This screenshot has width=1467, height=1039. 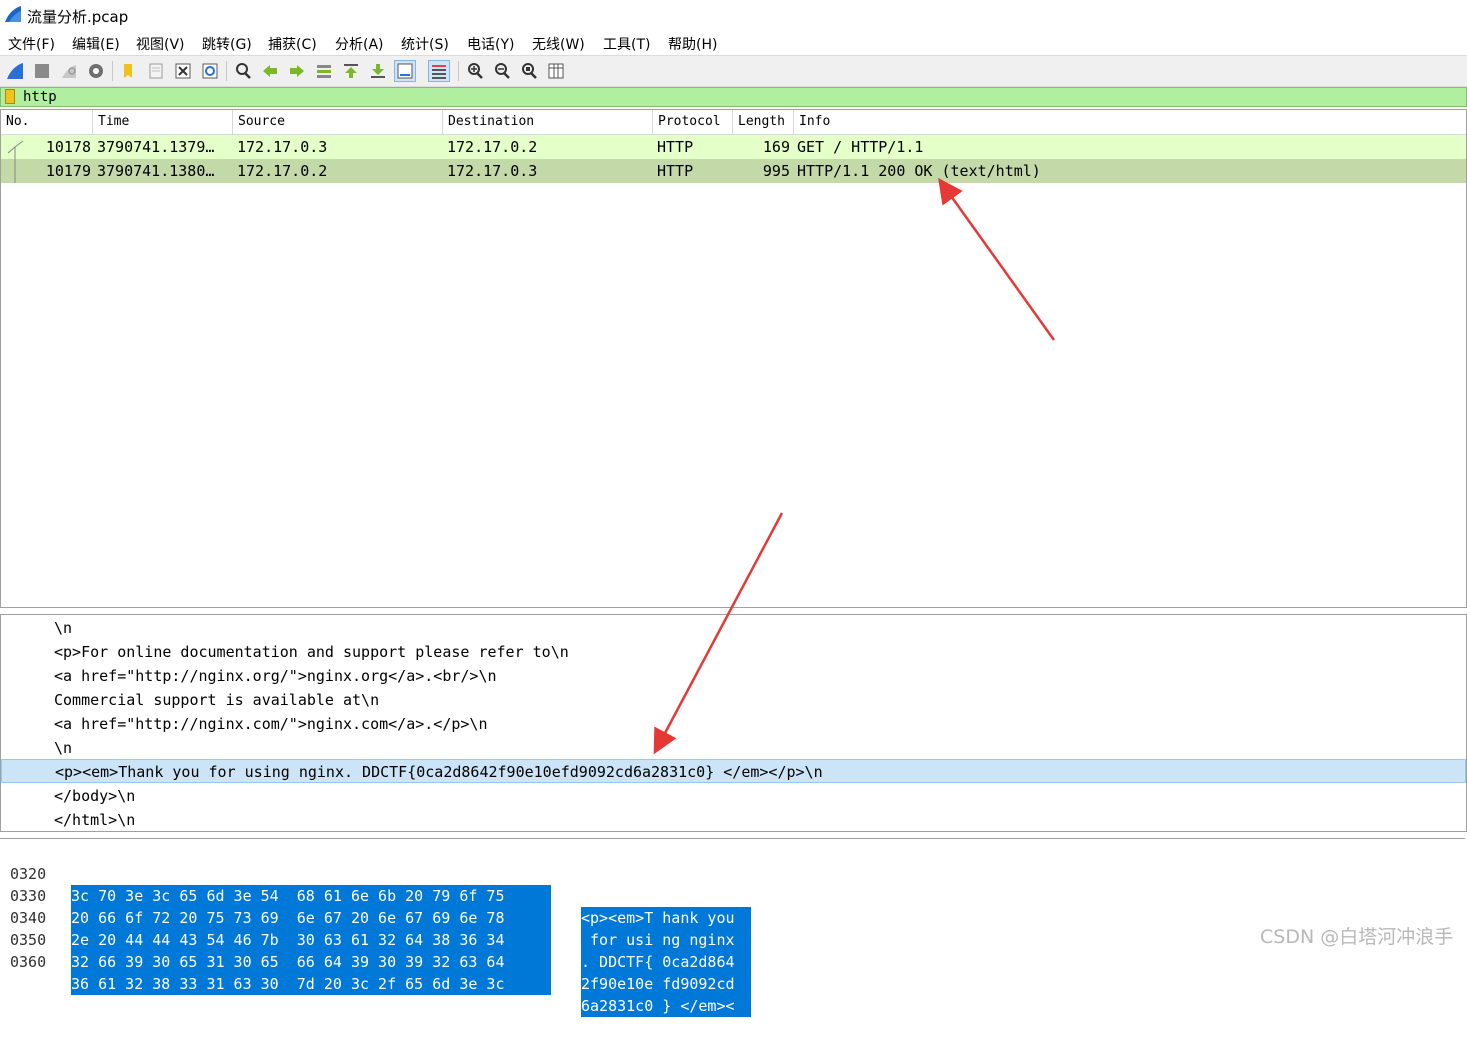 What do you see at coordinates (351, 71) in the screenshot?
I see `go-first-packet-icon` at bounding box center [351, 71].